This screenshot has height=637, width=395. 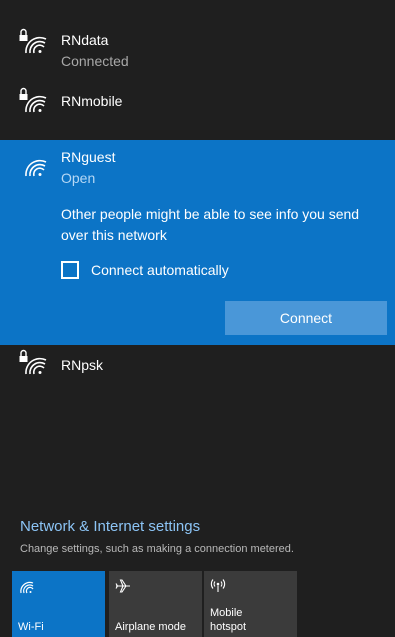 What do you see at coordinates (110, 526) in the screenshot?
I see `network-settings-link: Network & Internet settings` at bounding box center [110, 526].